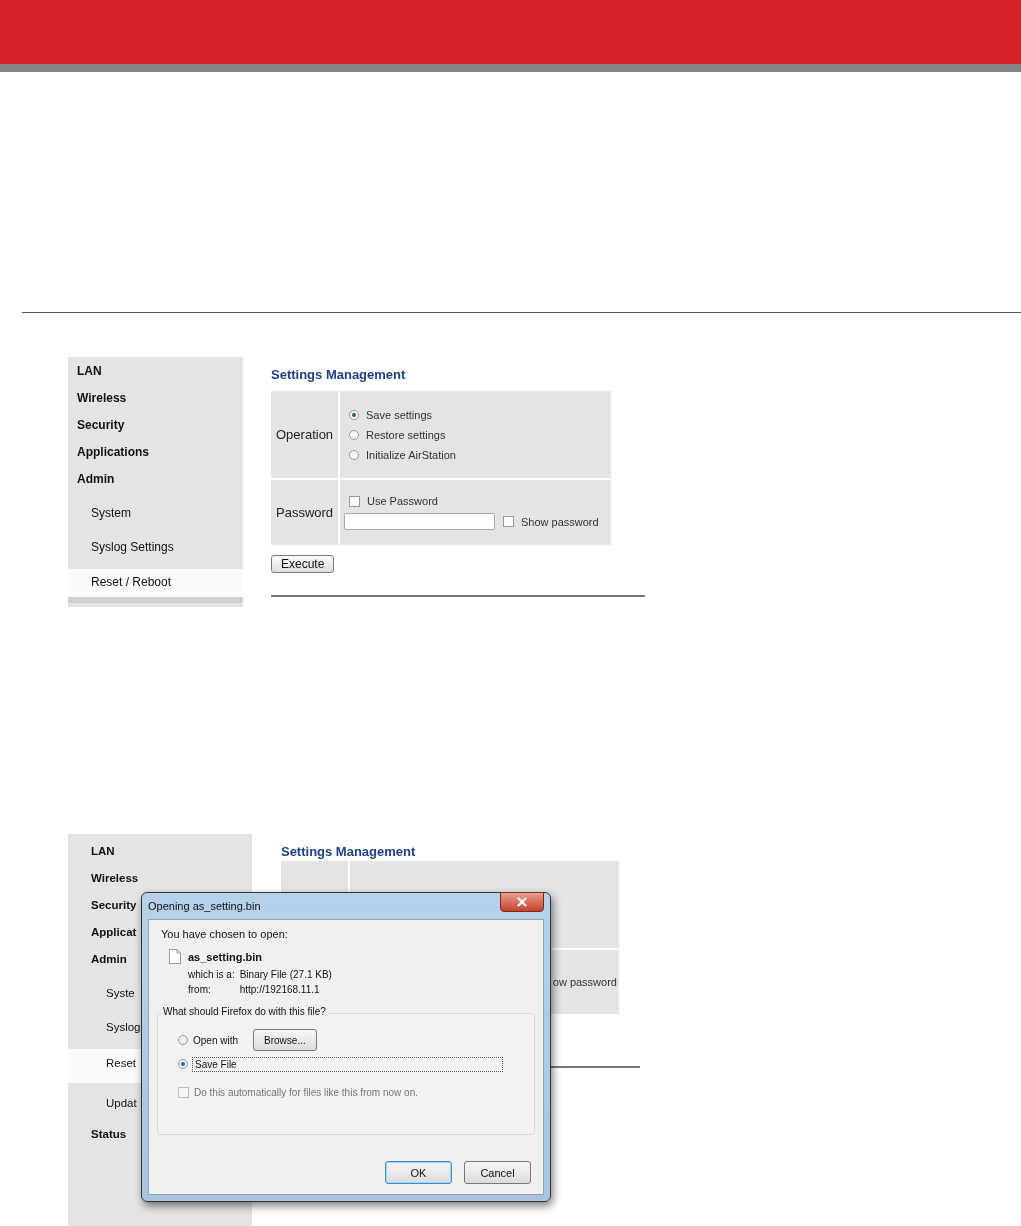  I want to click on document-icon, so click(175, 956).